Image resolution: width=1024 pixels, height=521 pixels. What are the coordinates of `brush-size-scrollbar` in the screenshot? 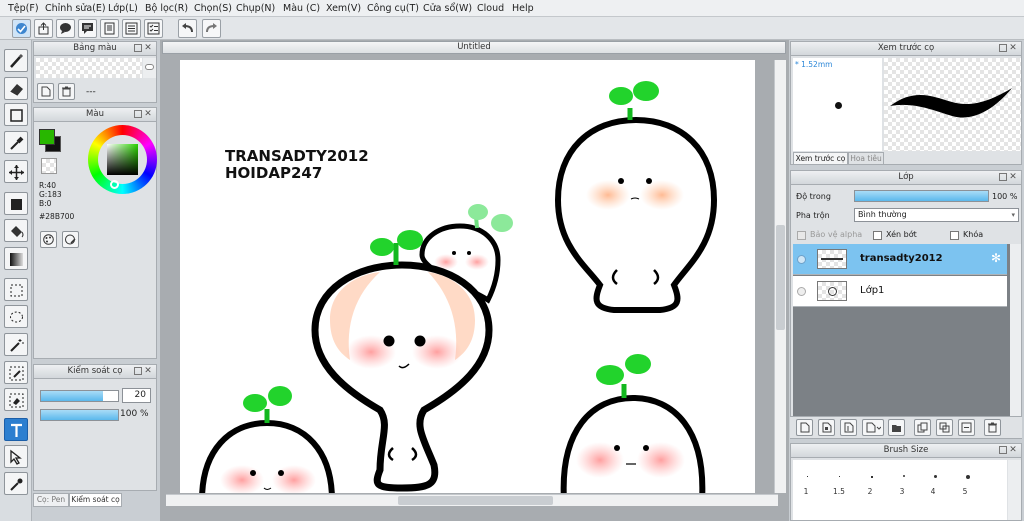 It's located at (1014, 490).